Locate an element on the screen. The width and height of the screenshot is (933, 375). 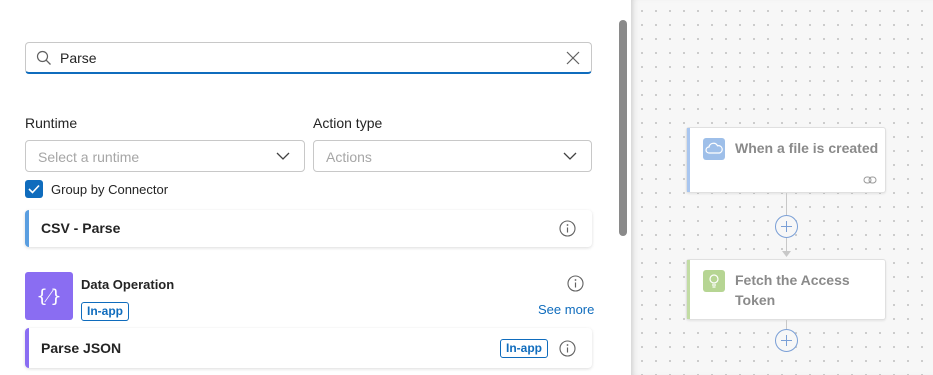
action-type-label: Action type is located at coordinates (348, 123).